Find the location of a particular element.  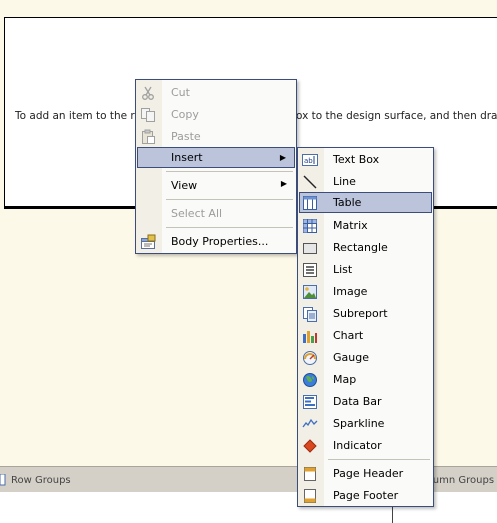

menu-item-label: Sparkline is located at coordinates (359, 423).